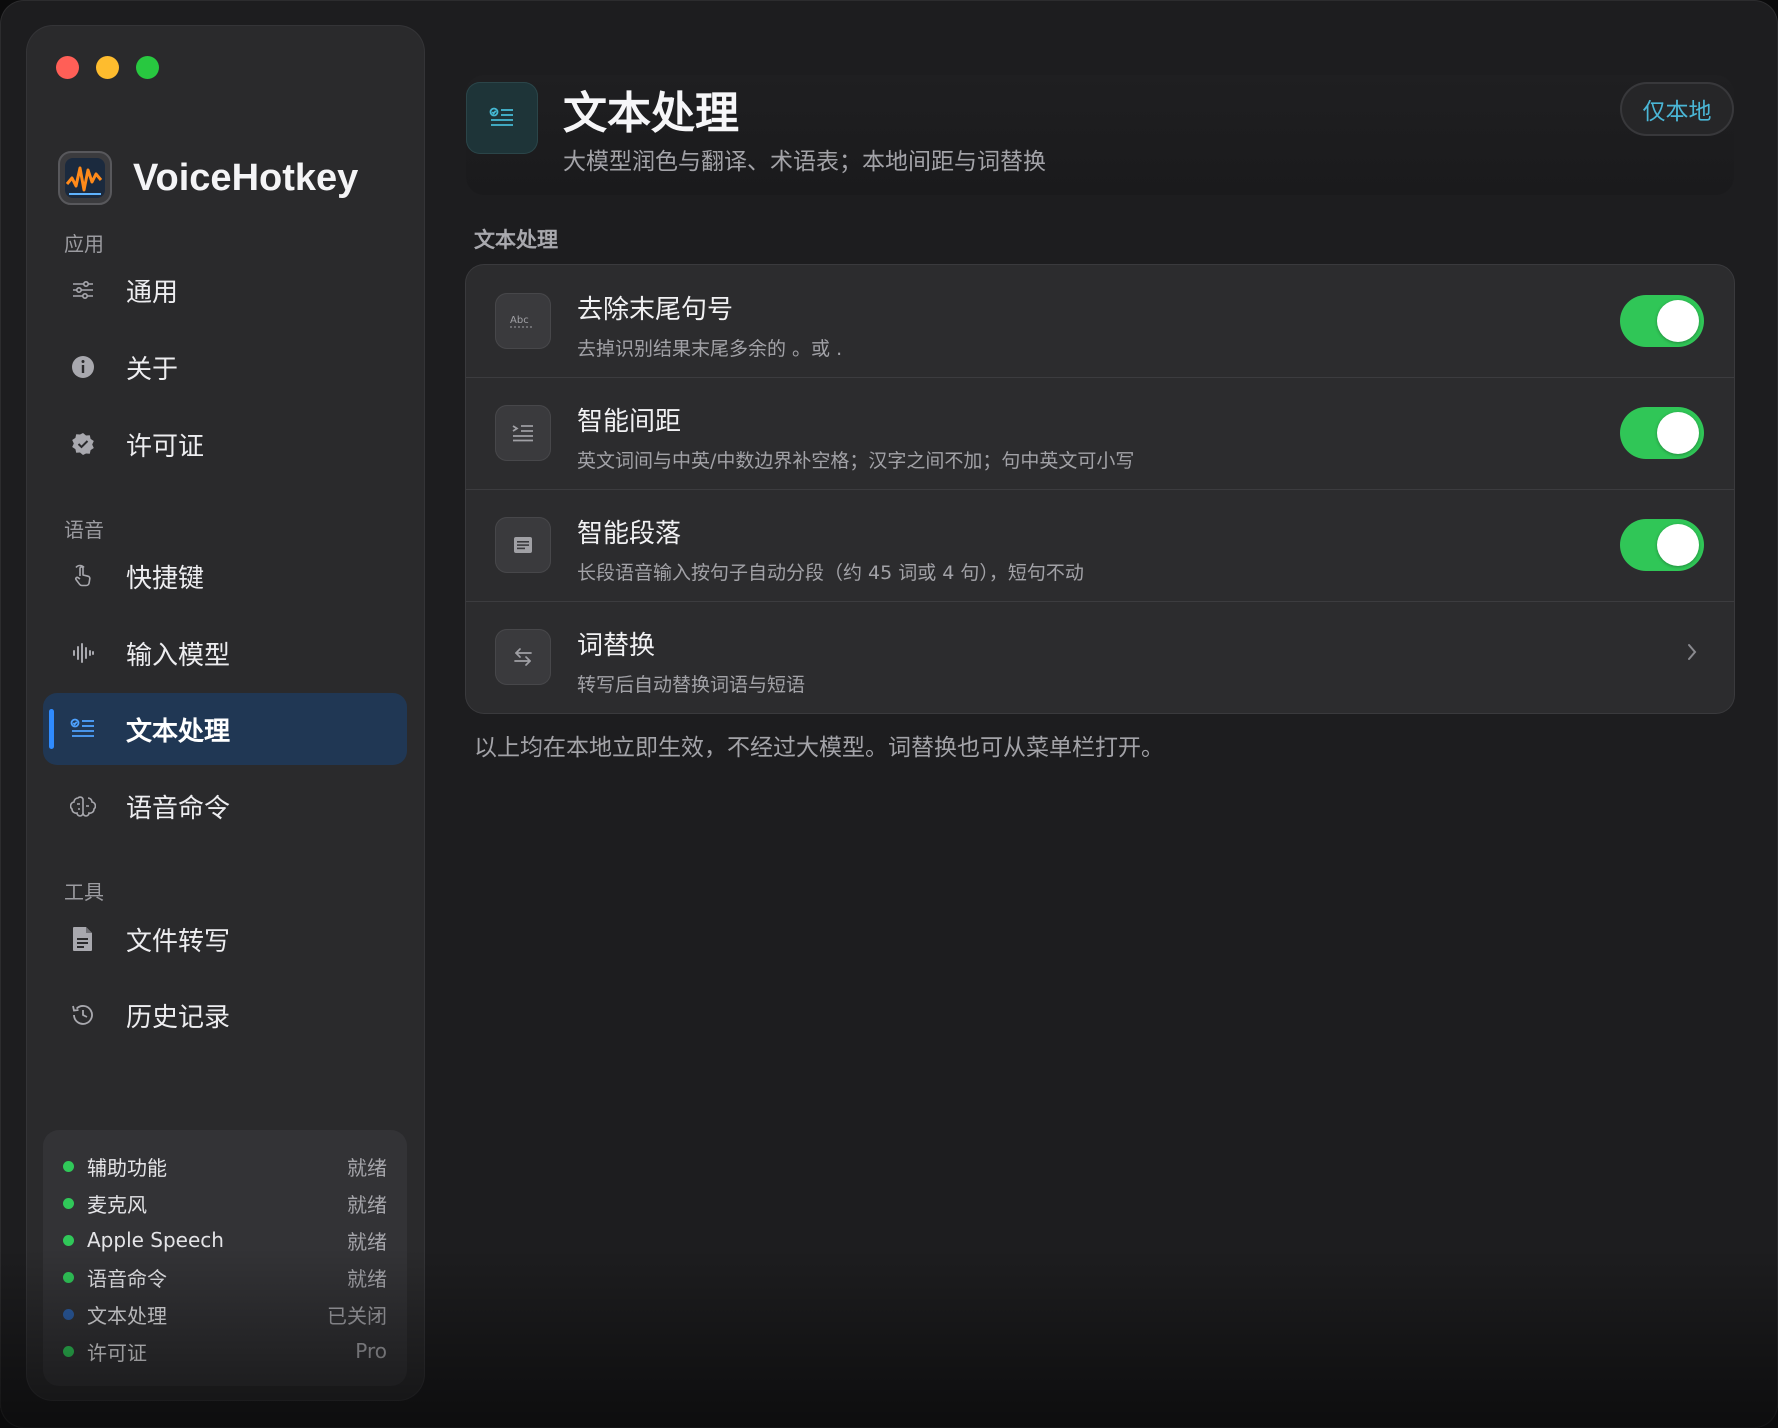 The image size is (1778, 1428). I want to click on app-brand: VoiceHotkey, so click(207, 178).